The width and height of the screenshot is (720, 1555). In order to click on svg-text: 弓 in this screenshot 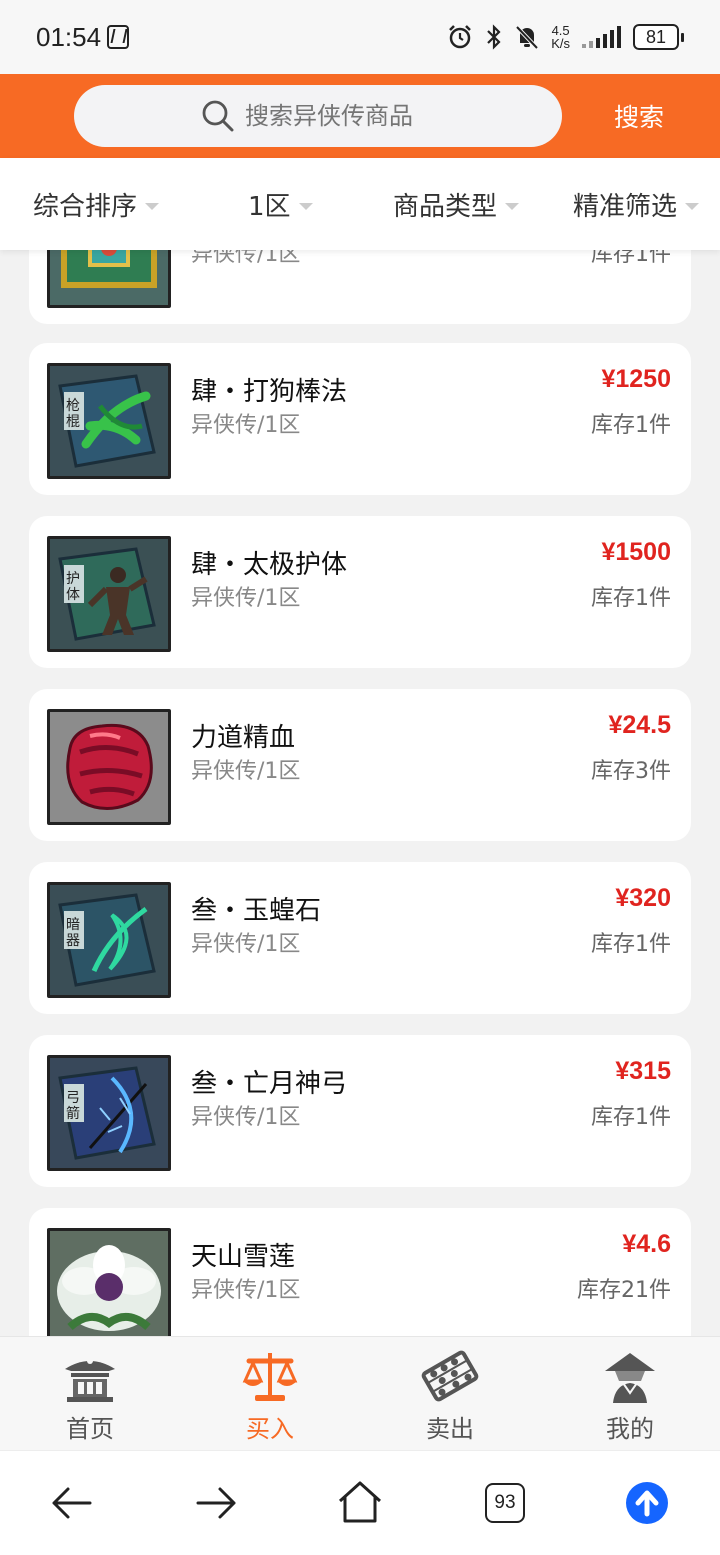, I will do `click(73, 1098)`.